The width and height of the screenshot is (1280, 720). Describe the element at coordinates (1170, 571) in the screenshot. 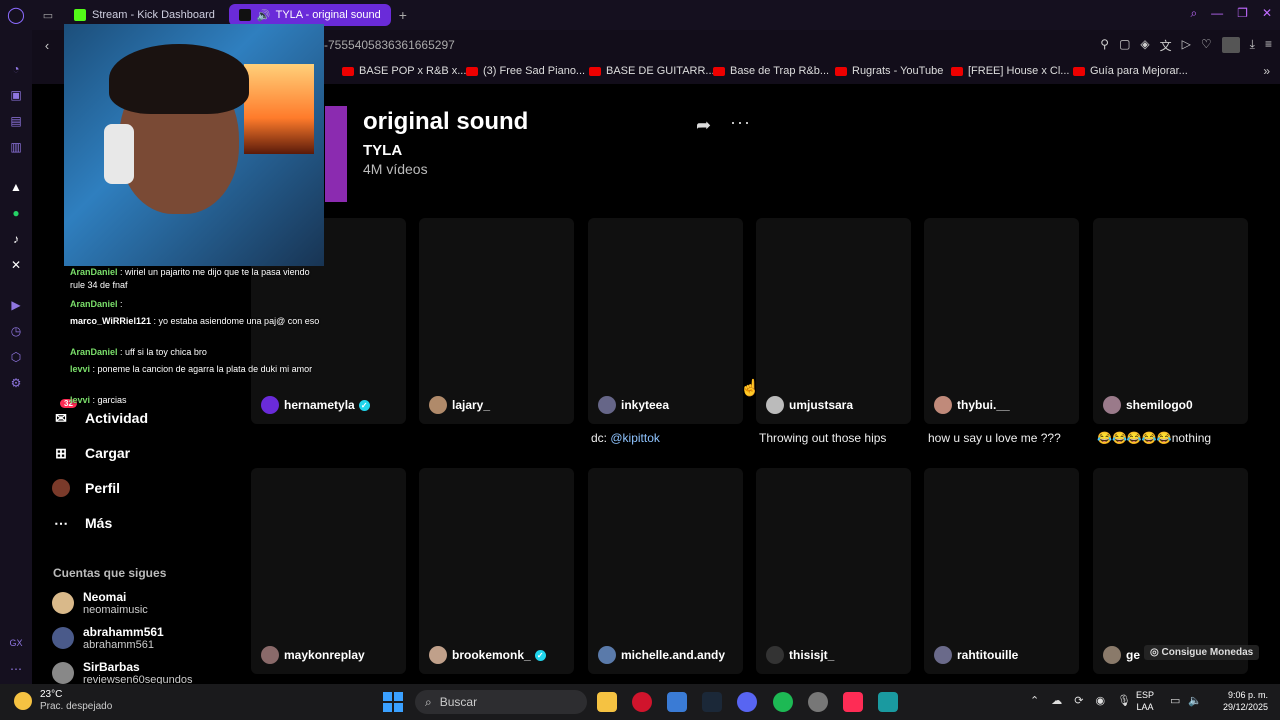

I see `video-card: ge` at that location.